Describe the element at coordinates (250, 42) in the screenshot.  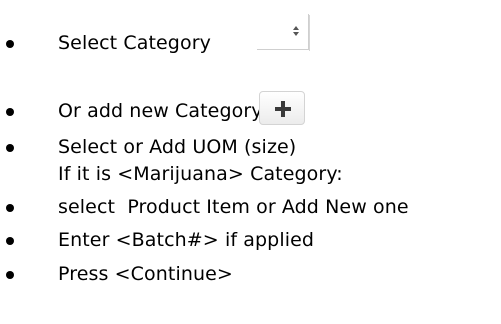
I see `list-item: Select Category` at that location.